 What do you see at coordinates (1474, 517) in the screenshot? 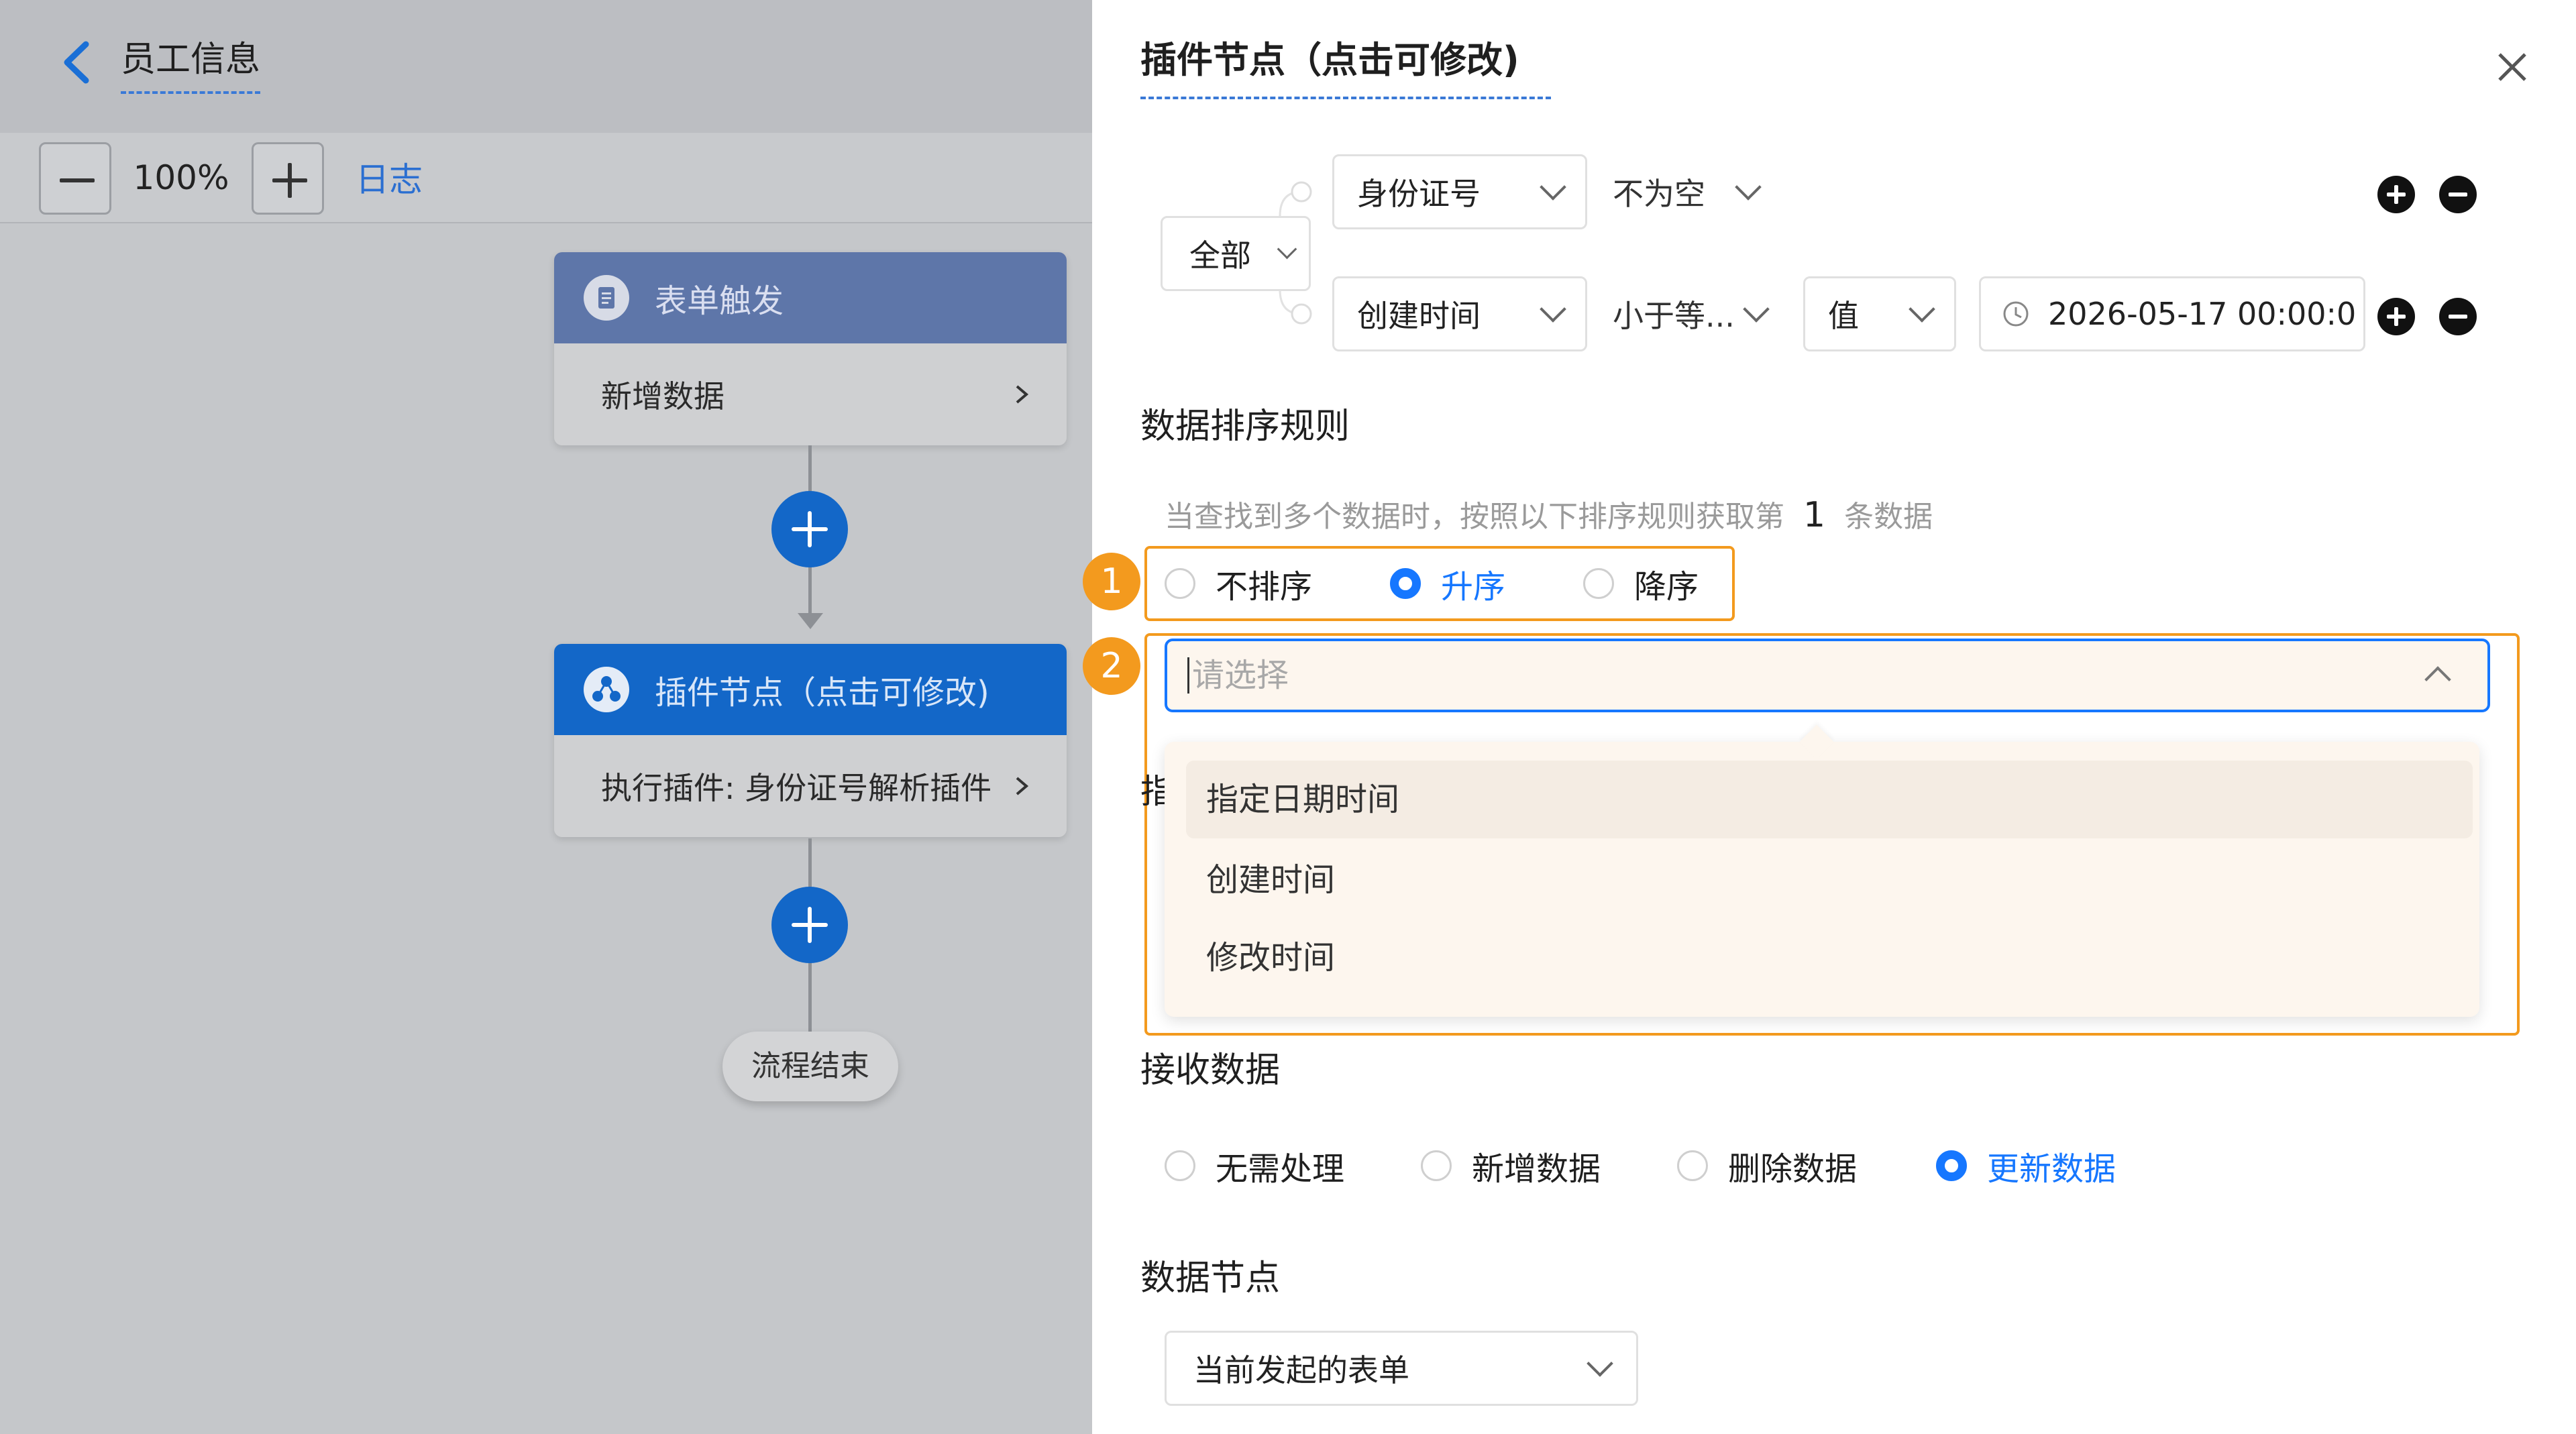
I see `sort-hint-prefix: 当查找到多个数据时，按照以下排序规则获取第` at bounding box center [1474, 517].